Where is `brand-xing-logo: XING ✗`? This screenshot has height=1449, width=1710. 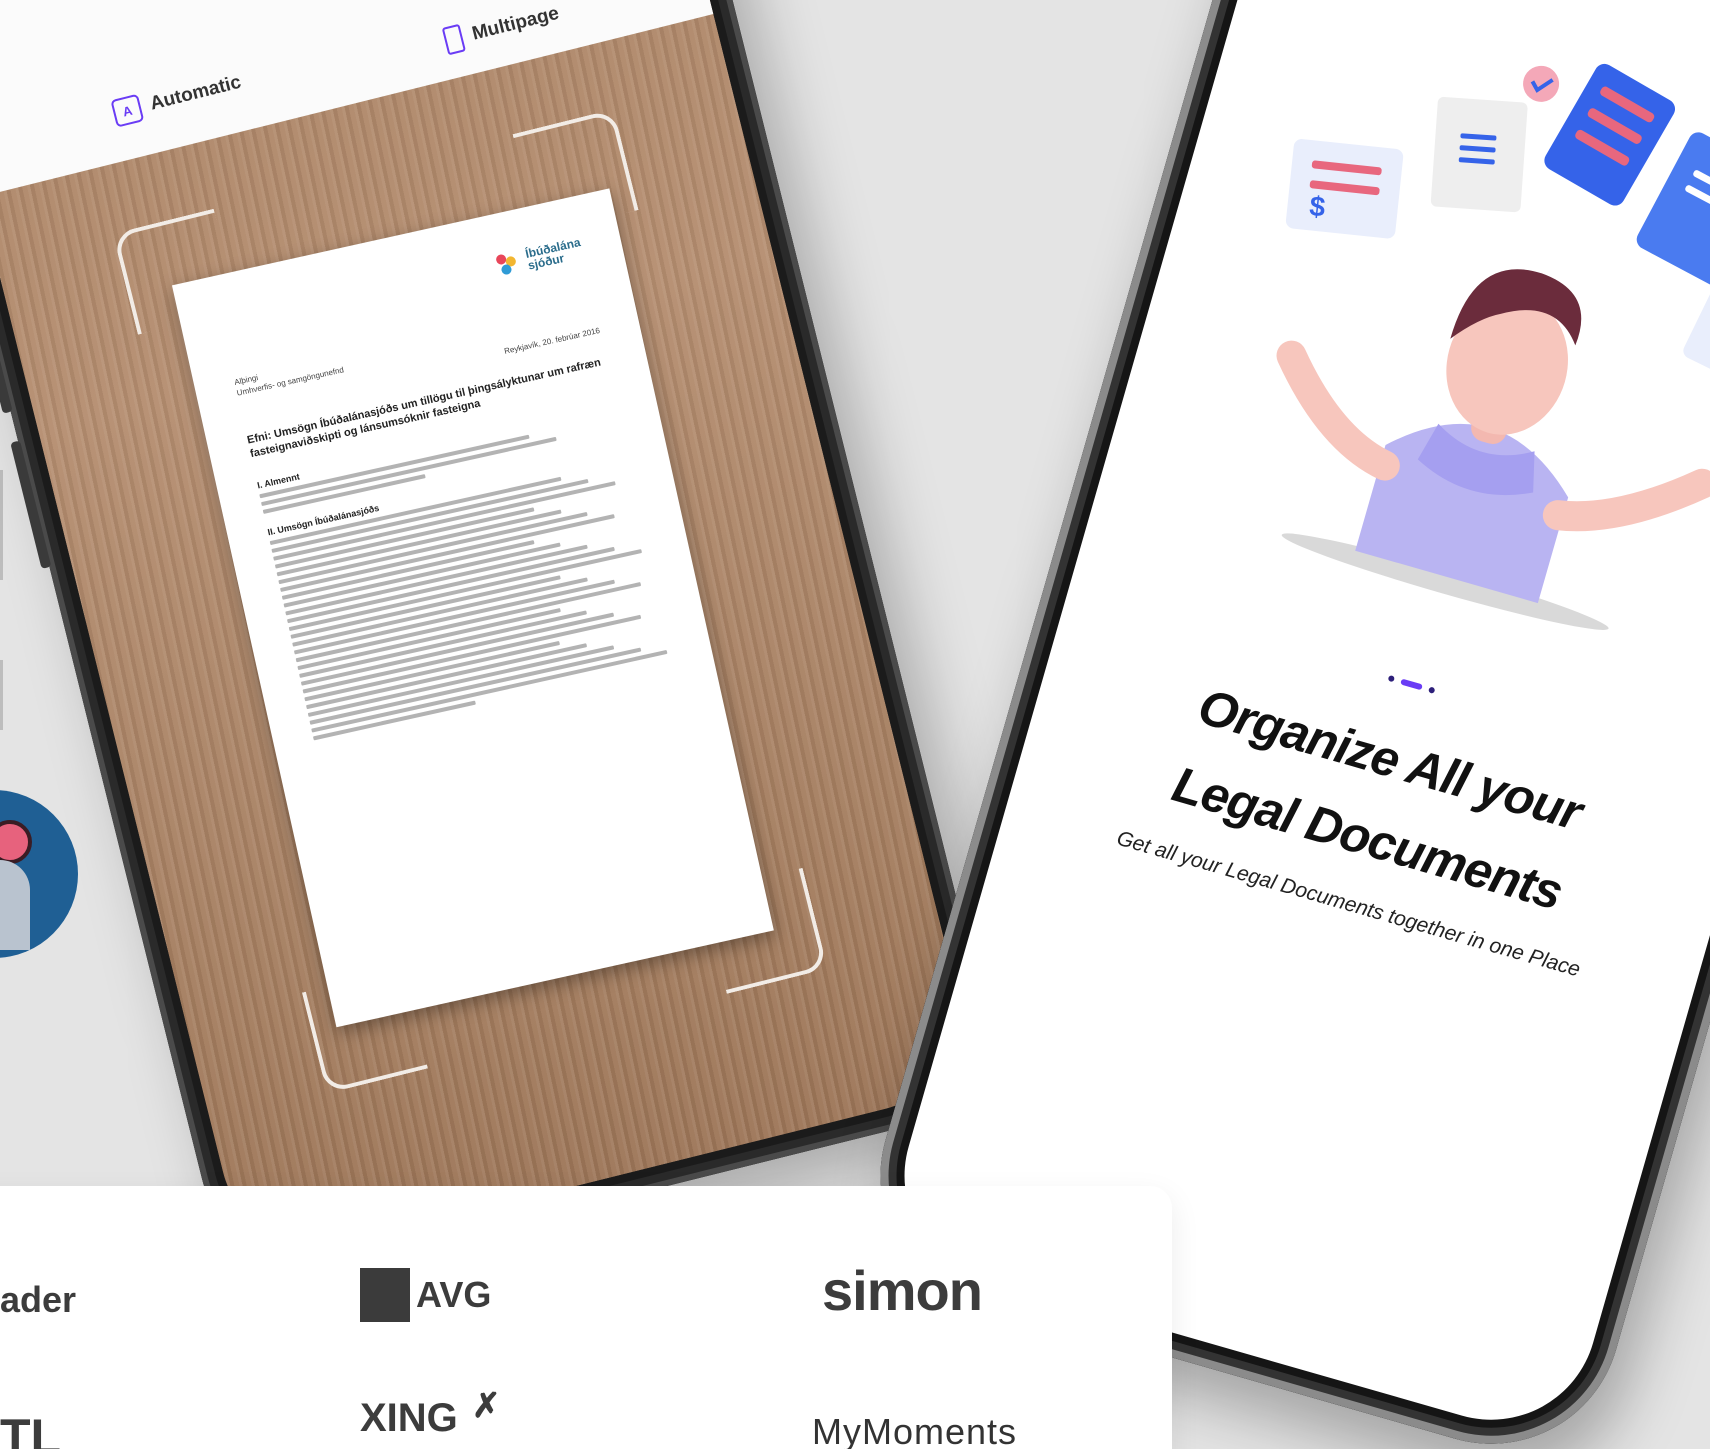 brand-xing-logo: XING ✗ is located at coordinates (430, 1414).